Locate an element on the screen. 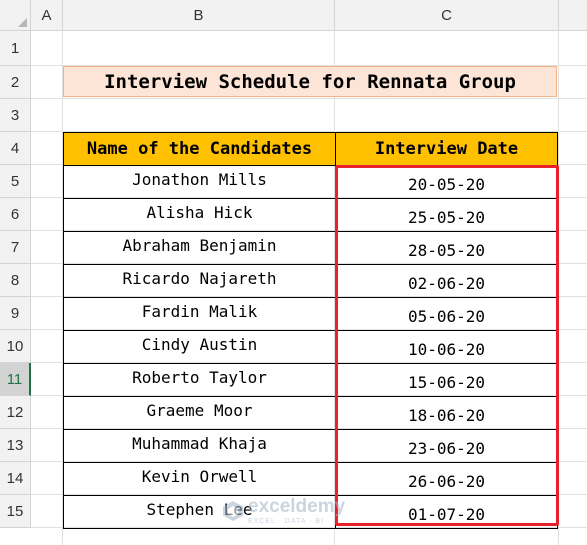 This screenshot has height=545, width=587. row-header-14: 14 is located at coordinates (15, 478).